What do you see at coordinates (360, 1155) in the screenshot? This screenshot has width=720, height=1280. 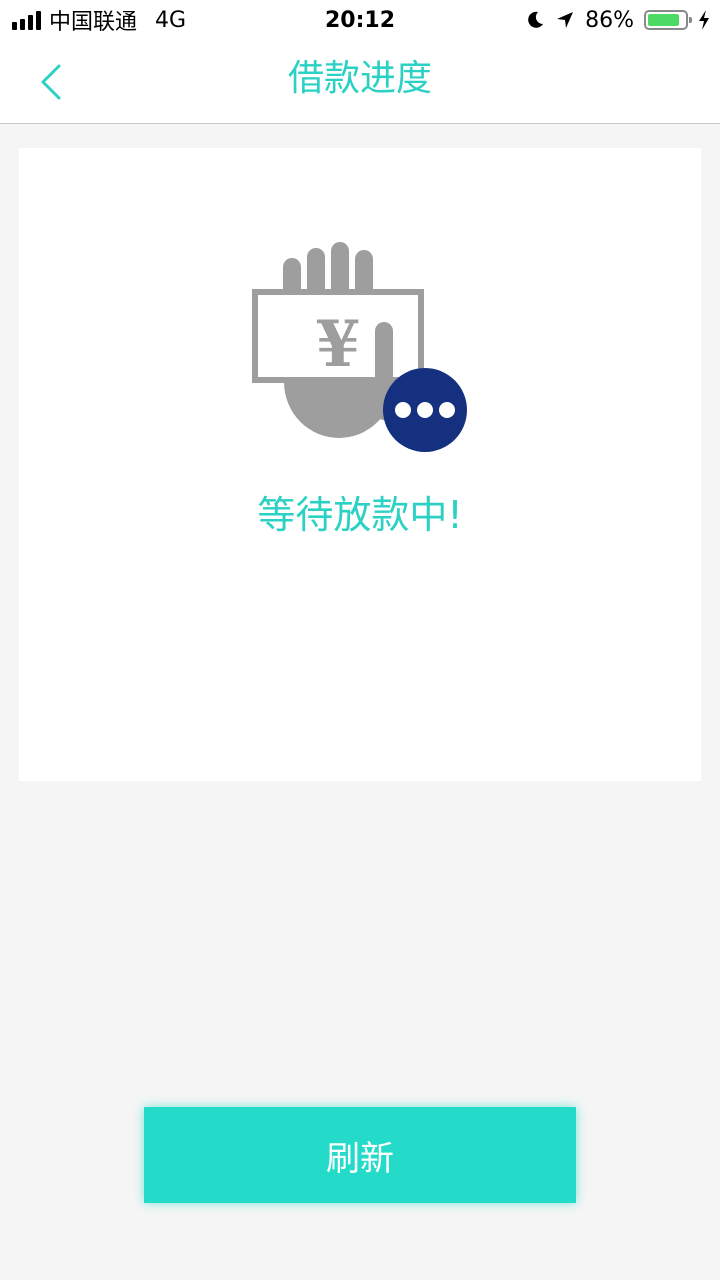 I see `refresh-button: 刷新` at bounding box center [360, 1155].